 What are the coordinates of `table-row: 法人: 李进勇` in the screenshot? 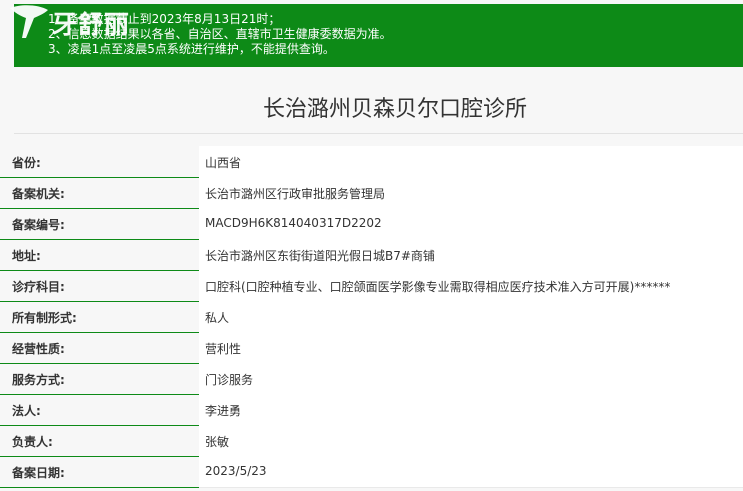 It's located at (371, 410).